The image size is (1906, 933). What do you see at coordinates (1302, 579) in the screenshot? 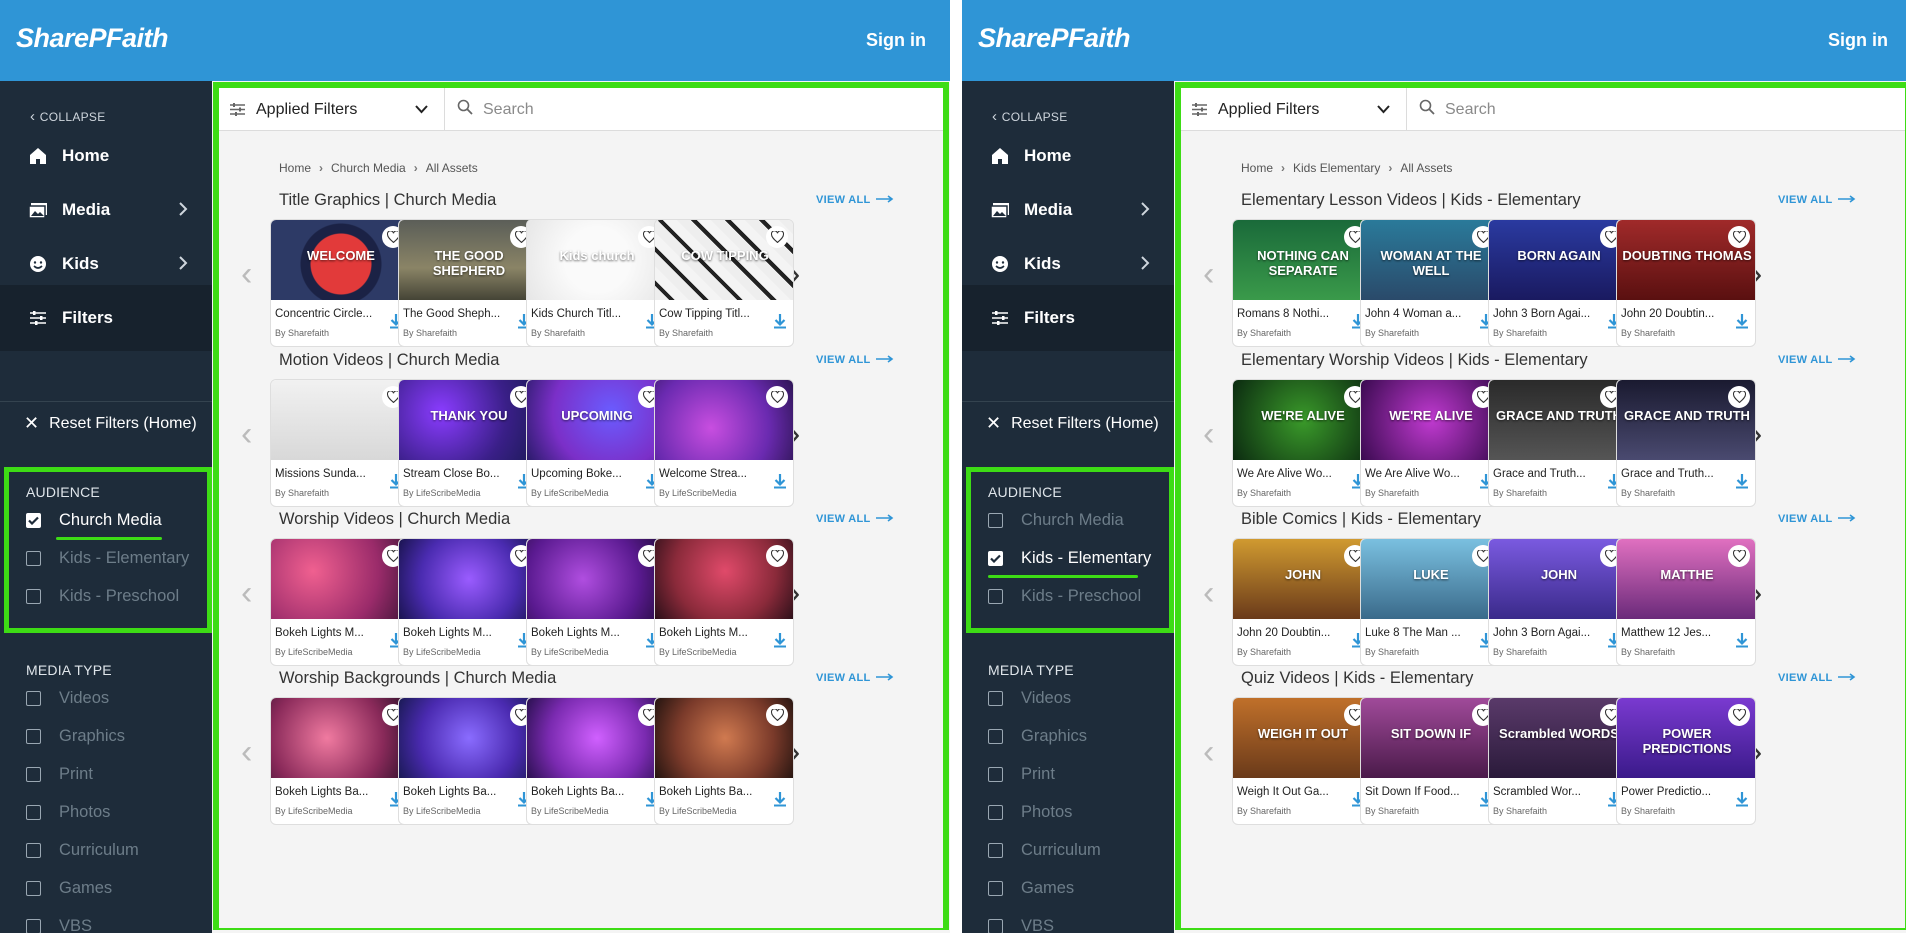
I see `asset-thumbnail: JOHN` at bounding box center [1302, 579].